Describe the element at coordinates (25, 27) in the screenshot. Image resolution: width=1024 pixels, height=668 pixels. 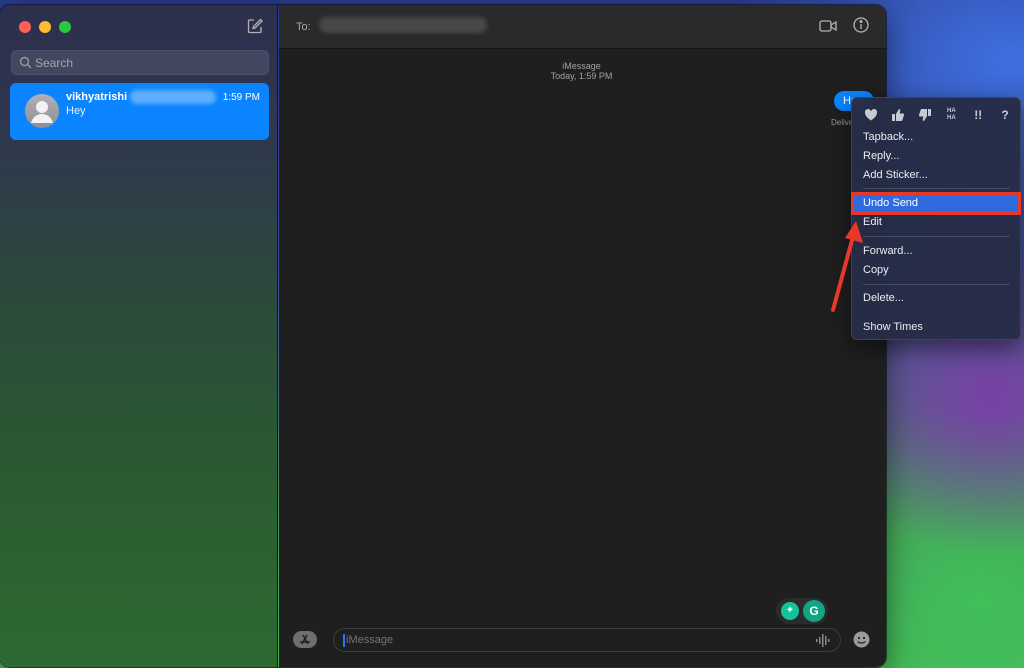
I see `close-window-button` at that location.